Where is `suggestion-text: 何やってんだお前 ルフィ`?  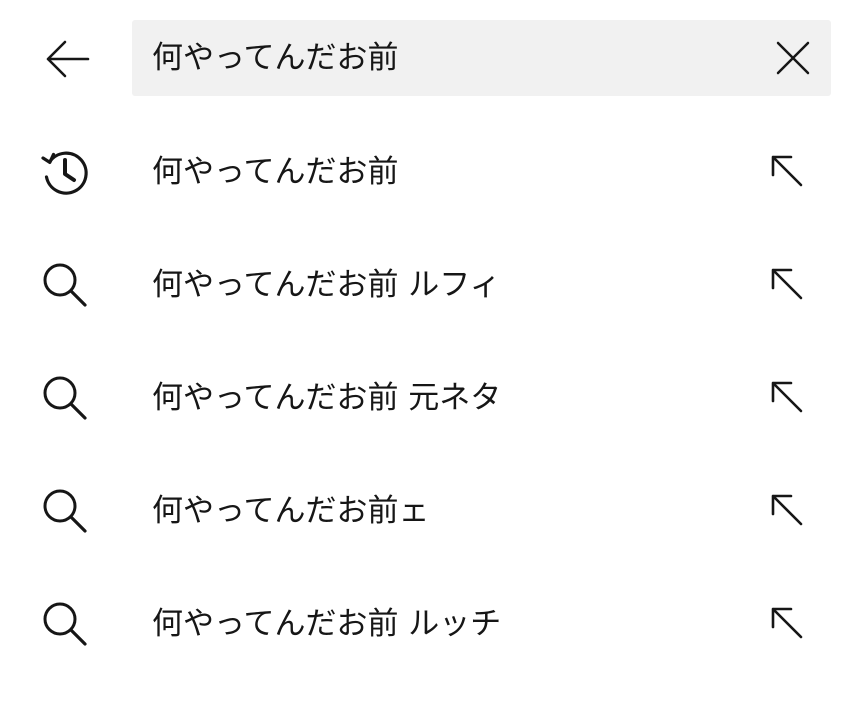 suggestion-text: 何やってんだお前 ルフィ is located at coordinates (326, 285).